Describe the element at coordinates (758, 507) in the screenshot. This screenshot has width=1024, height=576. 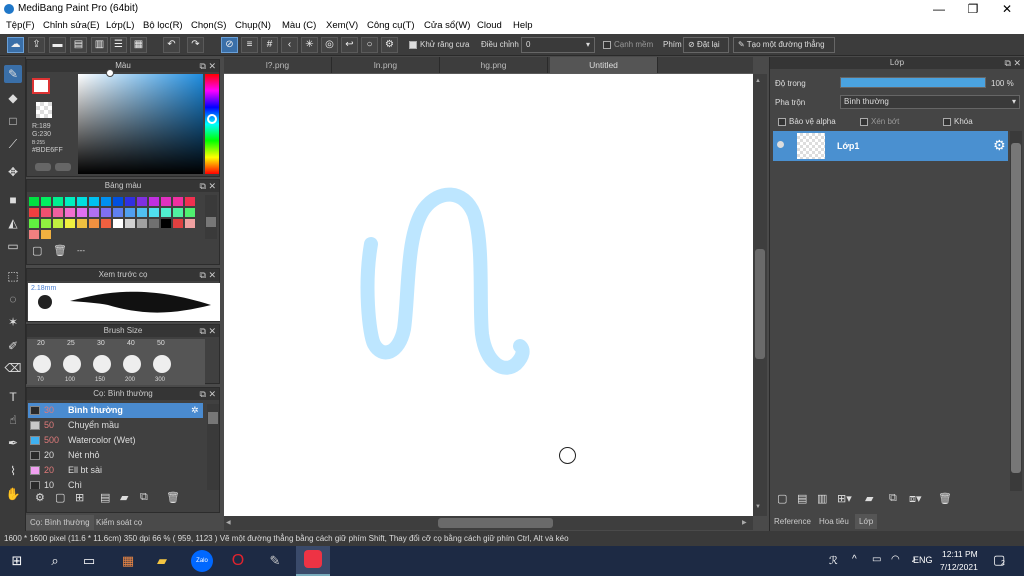
I see `scroll-down-icon: ▼` at that location.